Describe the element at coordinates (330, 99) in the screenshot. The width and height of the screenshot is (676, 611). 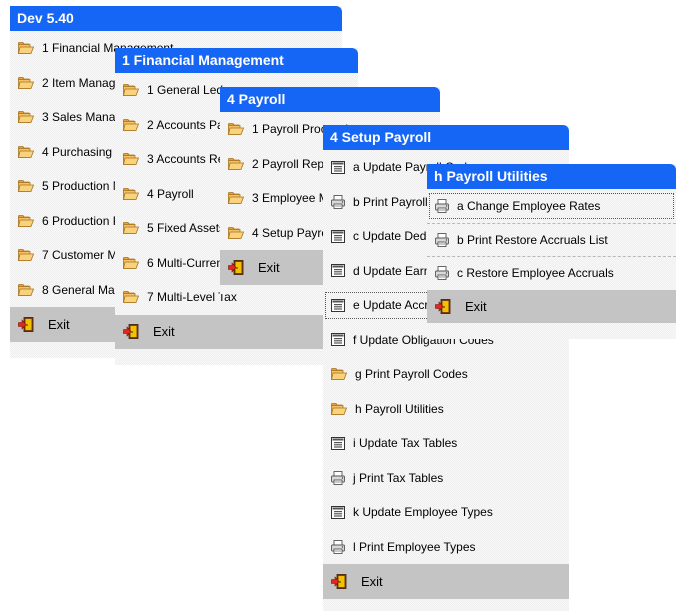
I see `payroll-menu-title: 4 Payroll` at that location.